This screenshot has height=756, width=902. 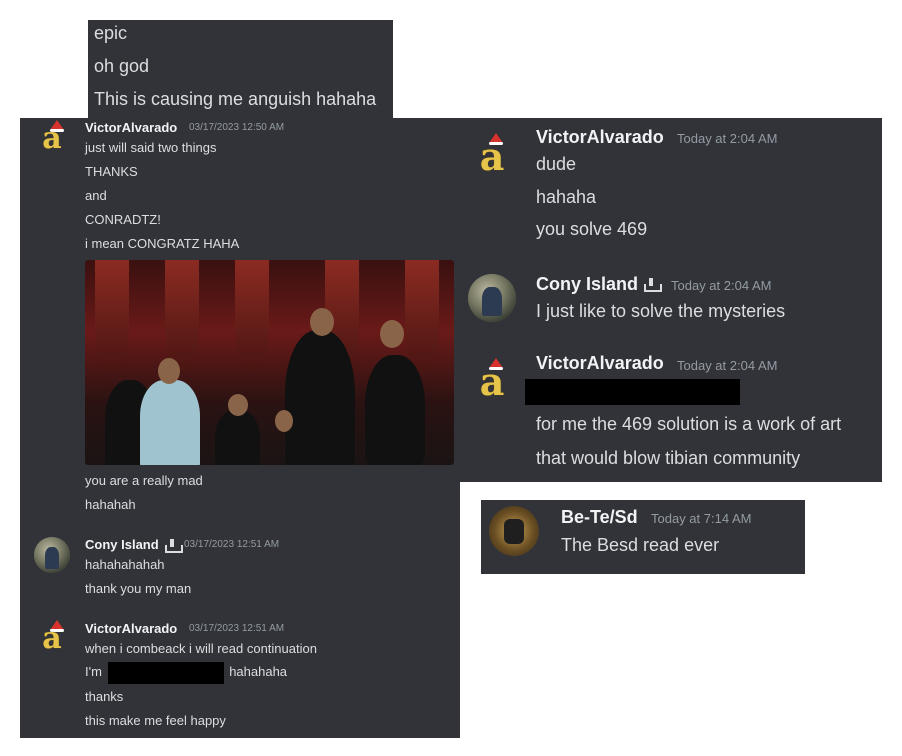 What do you see at coordinates (104, 696) in the screenshot?
I see `message-line: thanks` at bounding box center [104, 696].